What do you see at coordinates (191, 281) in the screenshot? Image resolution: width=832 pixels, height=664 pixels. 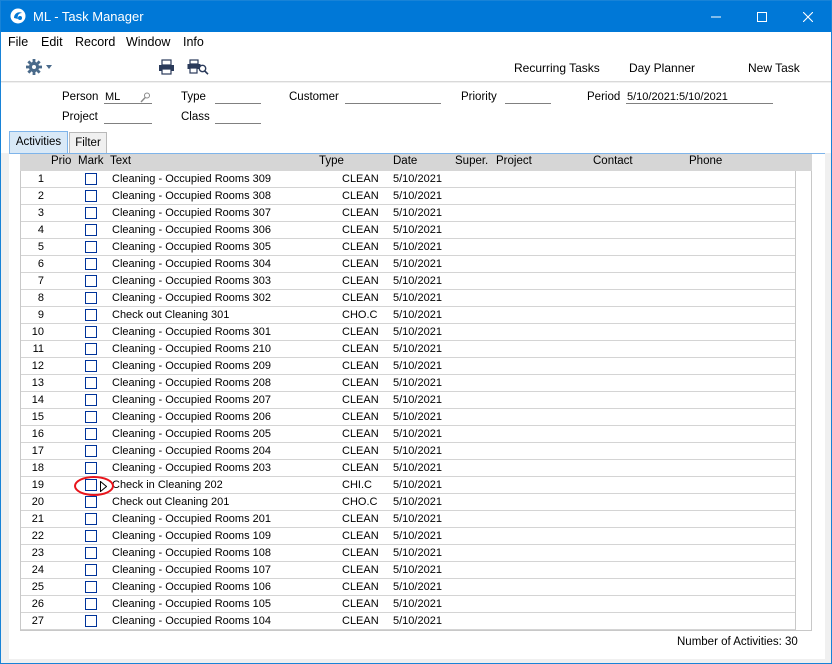 I see `row-text: Cleaning - Occupied Rooms 303` at bounding box center [191, 281].